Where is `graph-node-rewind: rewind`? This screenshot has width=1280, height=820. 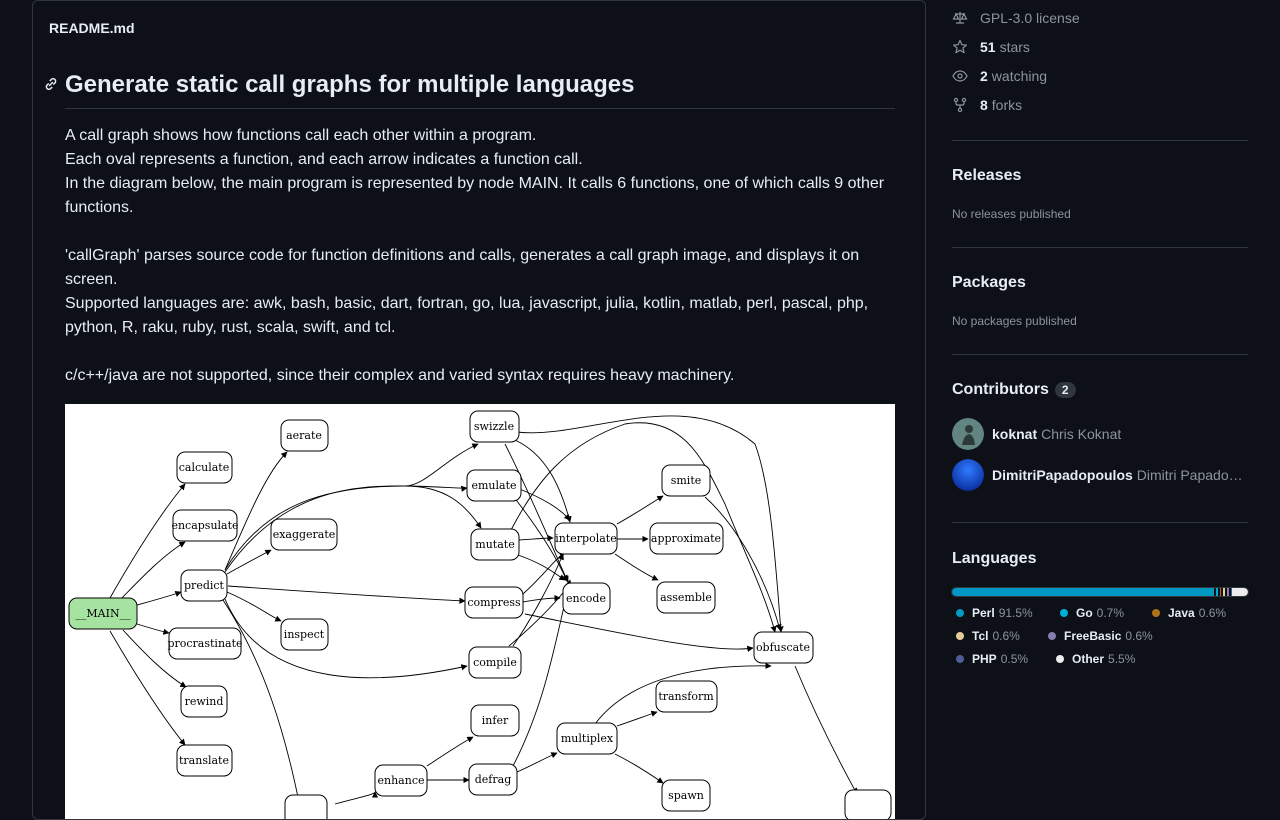 graph-node-rewind: rewind is located at coordinates (204, 701).